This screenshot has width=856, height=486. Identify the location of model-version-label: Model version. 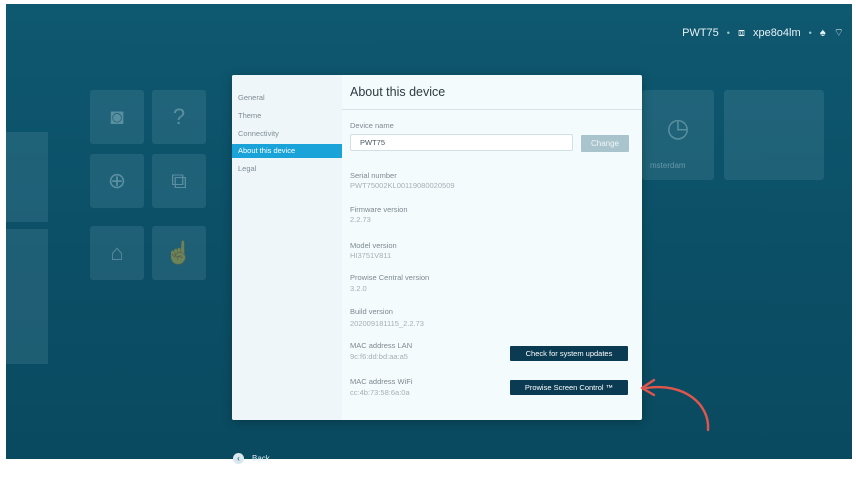
(373, 245).